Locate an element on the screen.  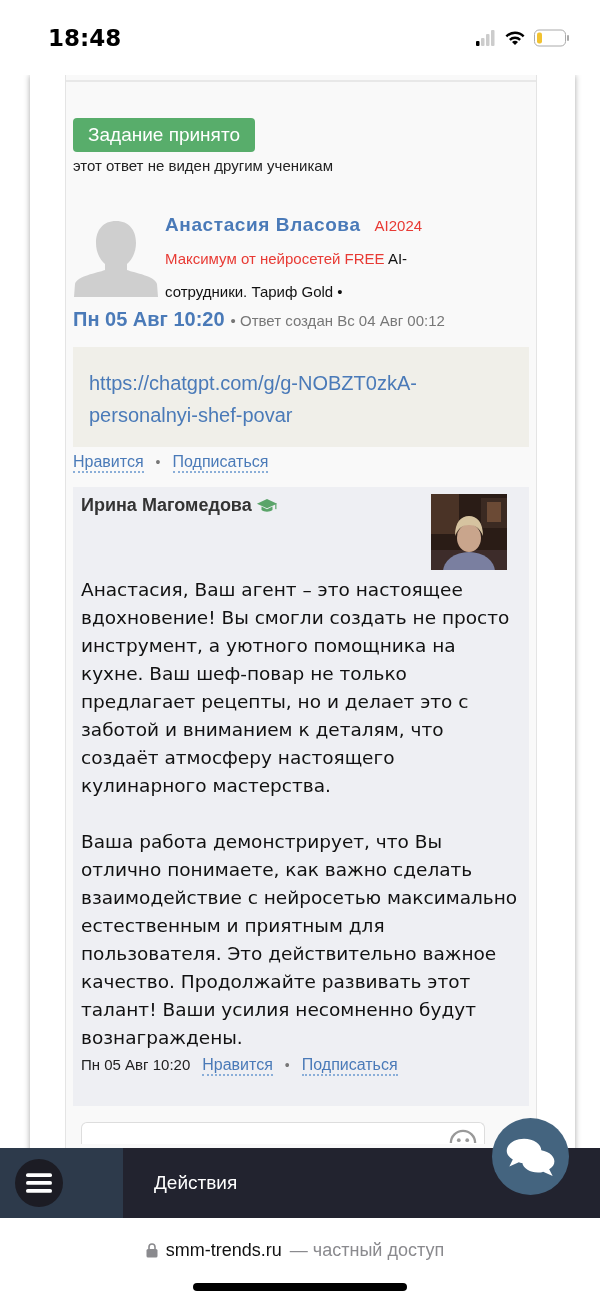
site-domain: smm-trends.ru is located at coordinates (223, 1250).